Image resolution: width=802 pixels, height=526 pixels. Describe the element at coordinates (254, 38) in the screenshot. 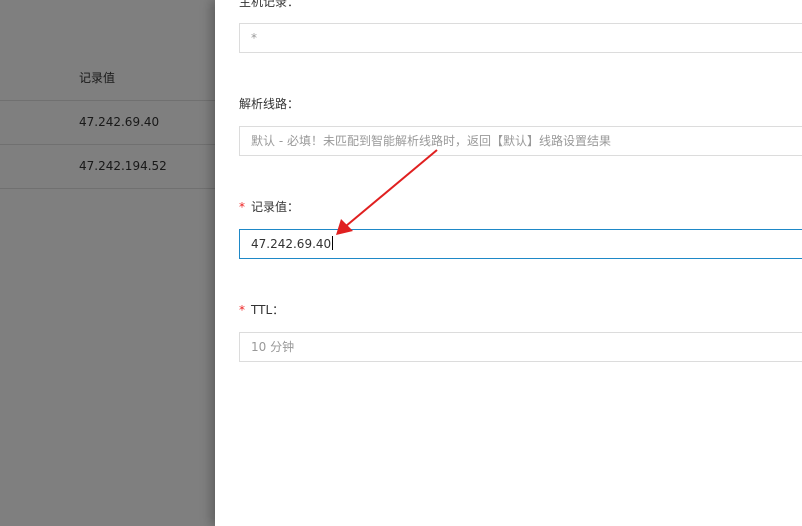

I see `host-record-value: *` at that location.